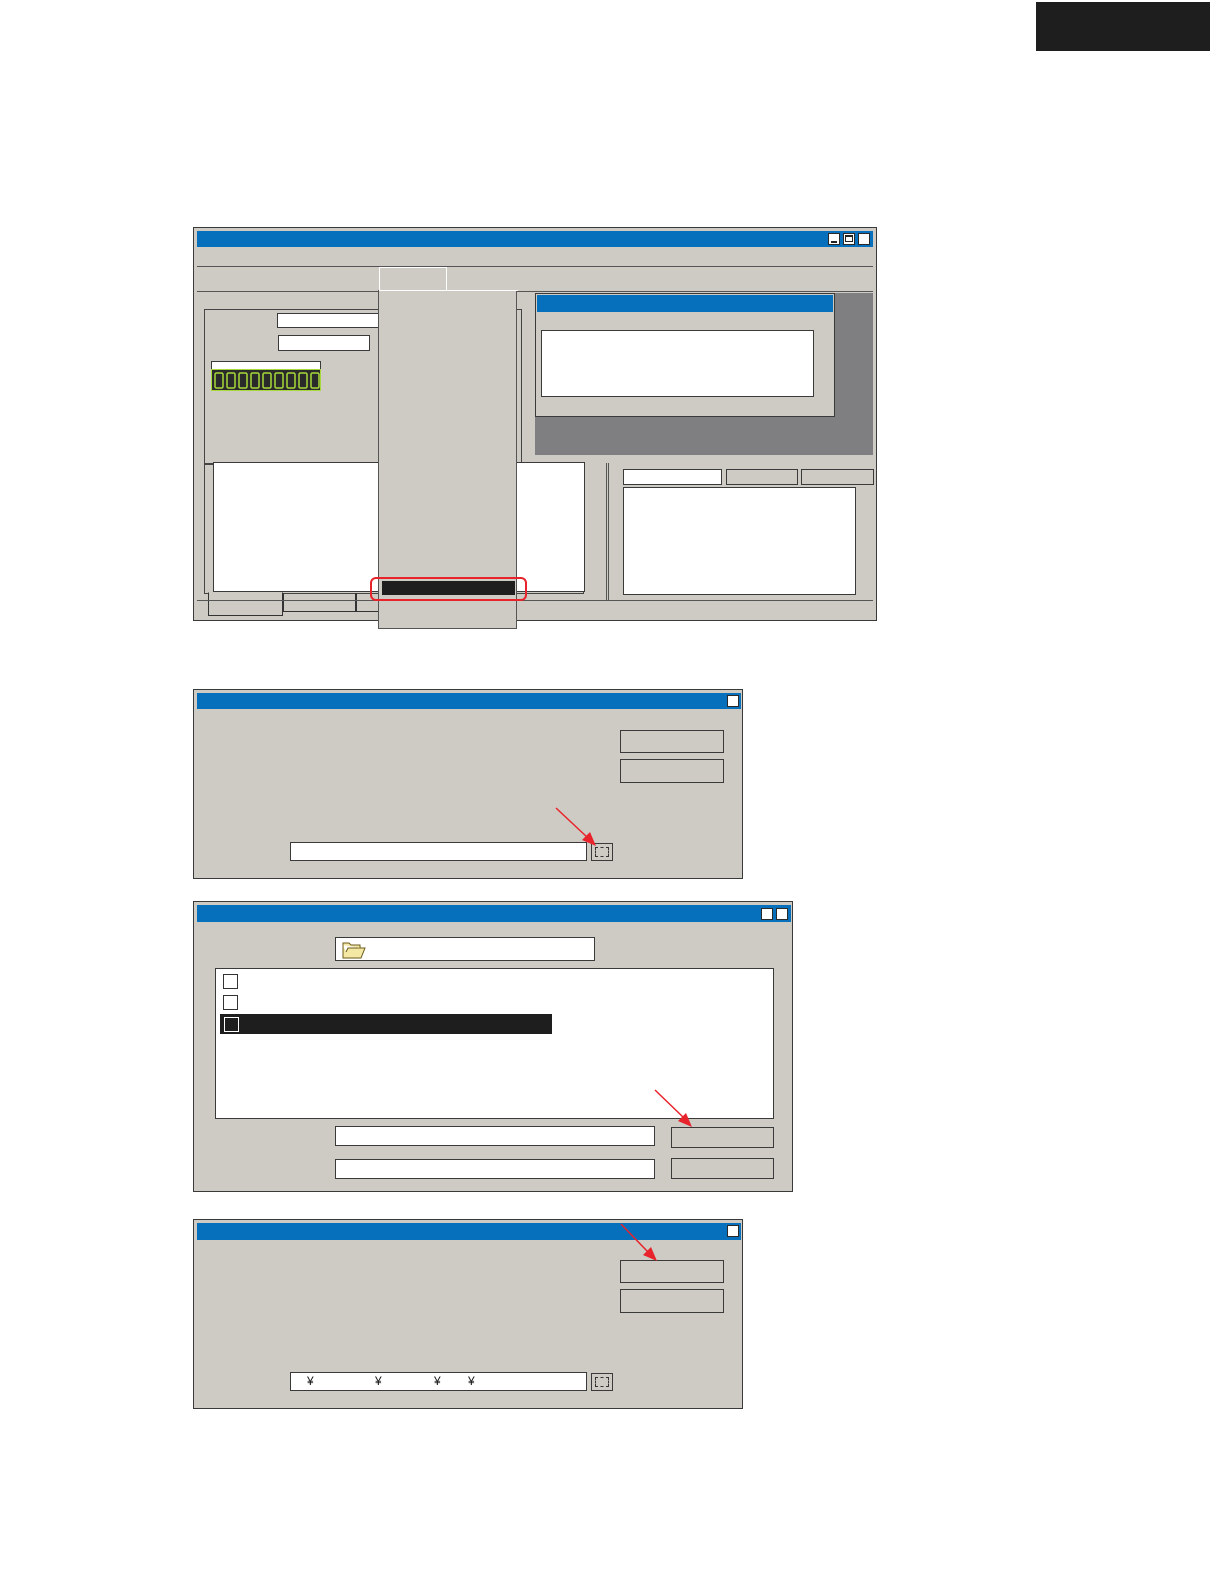 This screenshot has width=1226, height=1586. Describe the element at coordinates (834, 239) in the screenshot. I see `minimize-icon` at that location.